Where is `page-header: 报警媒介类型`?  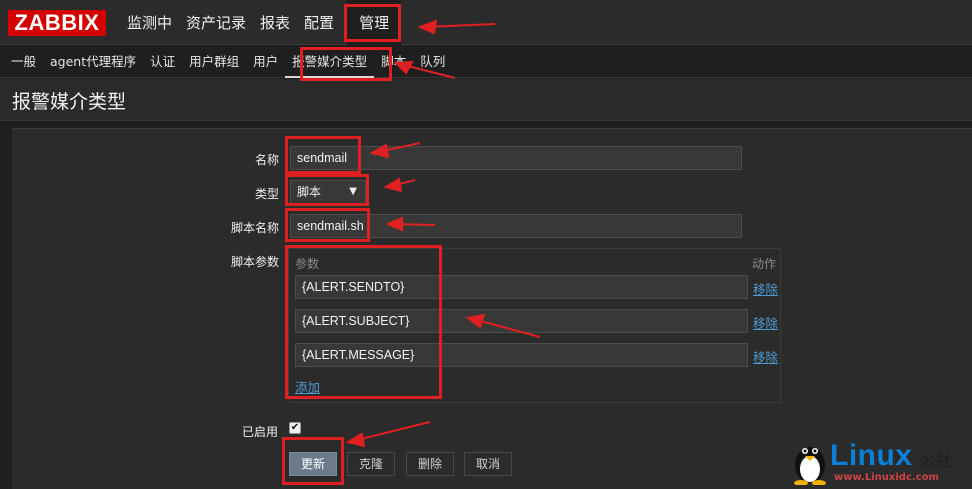
page-header: 报警媒介类型 is located at coordinates (486, 100).